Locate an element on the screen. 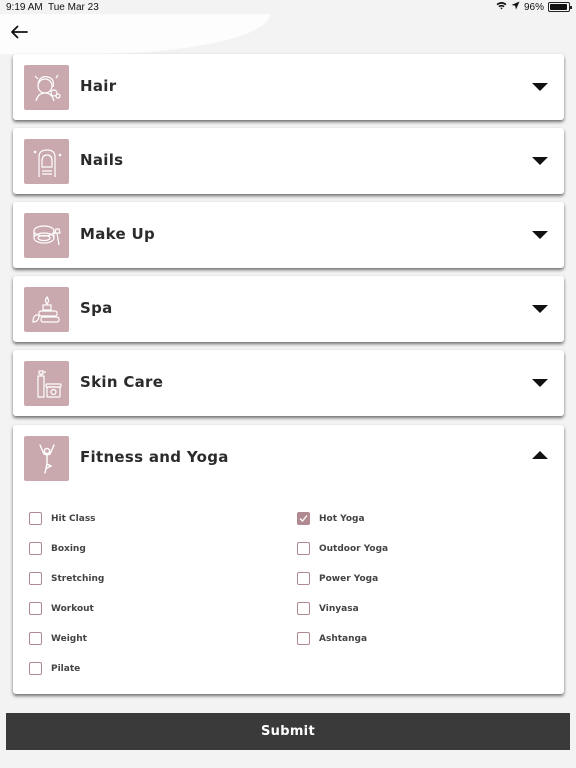  battery-percent: 96% is located at coordinates (533, 7).